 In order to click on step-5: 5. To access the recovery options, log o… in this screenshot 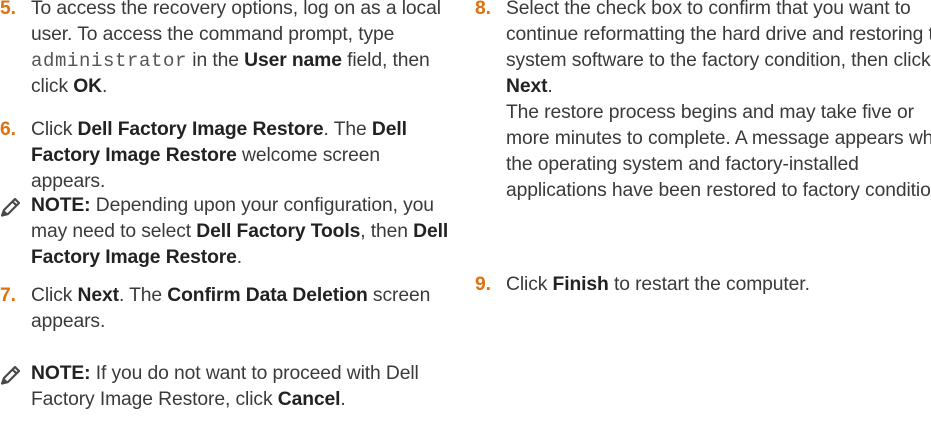, I will do `click(227, 50)`.